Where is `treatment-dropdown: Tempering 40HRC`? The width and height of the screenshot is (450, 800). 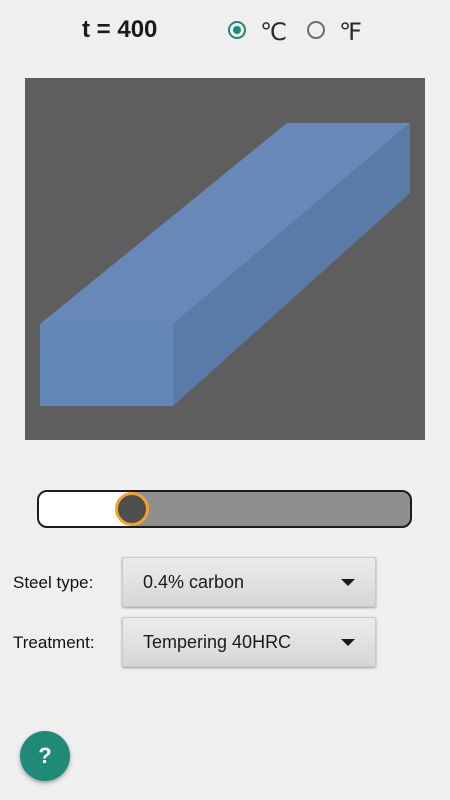
treatment-dropdown: Tempering 40HRC is located at coordinates (249, 642).